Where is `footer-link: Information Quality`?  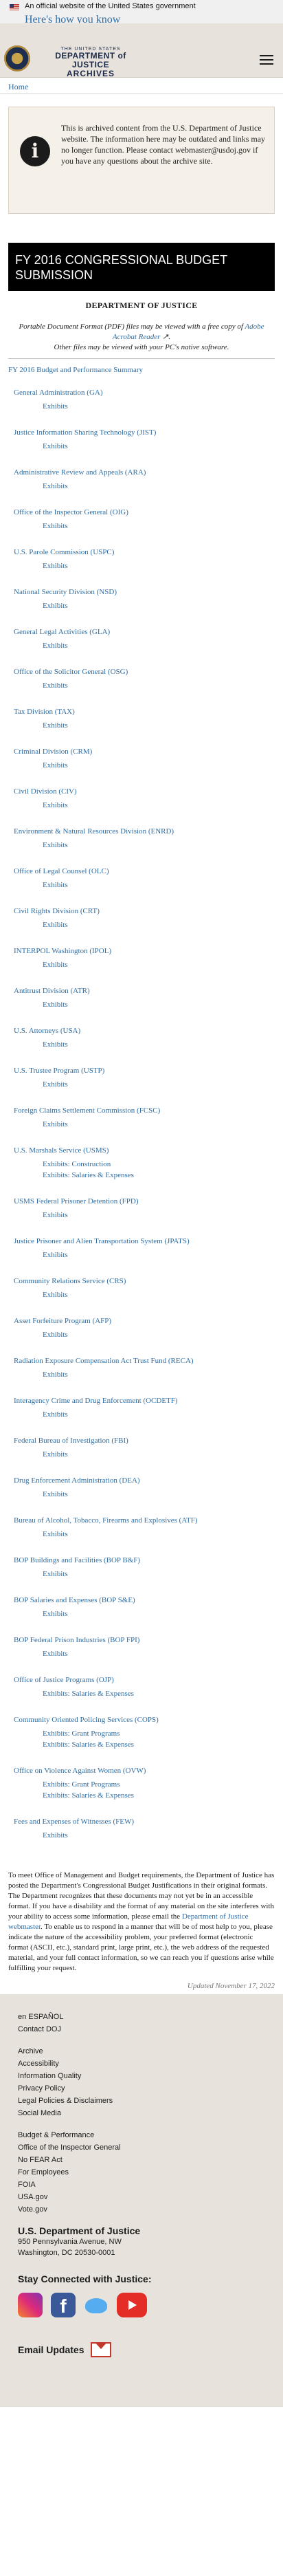
footer-link: Information Quality is located at coordinates (141, 2076).